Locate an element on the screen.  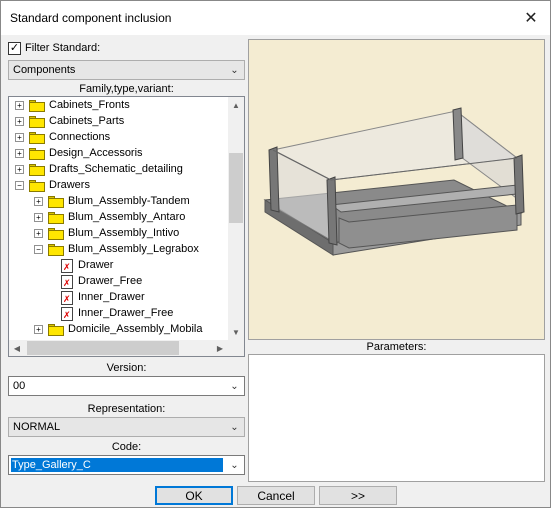
cancel-button: Cancel is located at coordinates (276, 495).